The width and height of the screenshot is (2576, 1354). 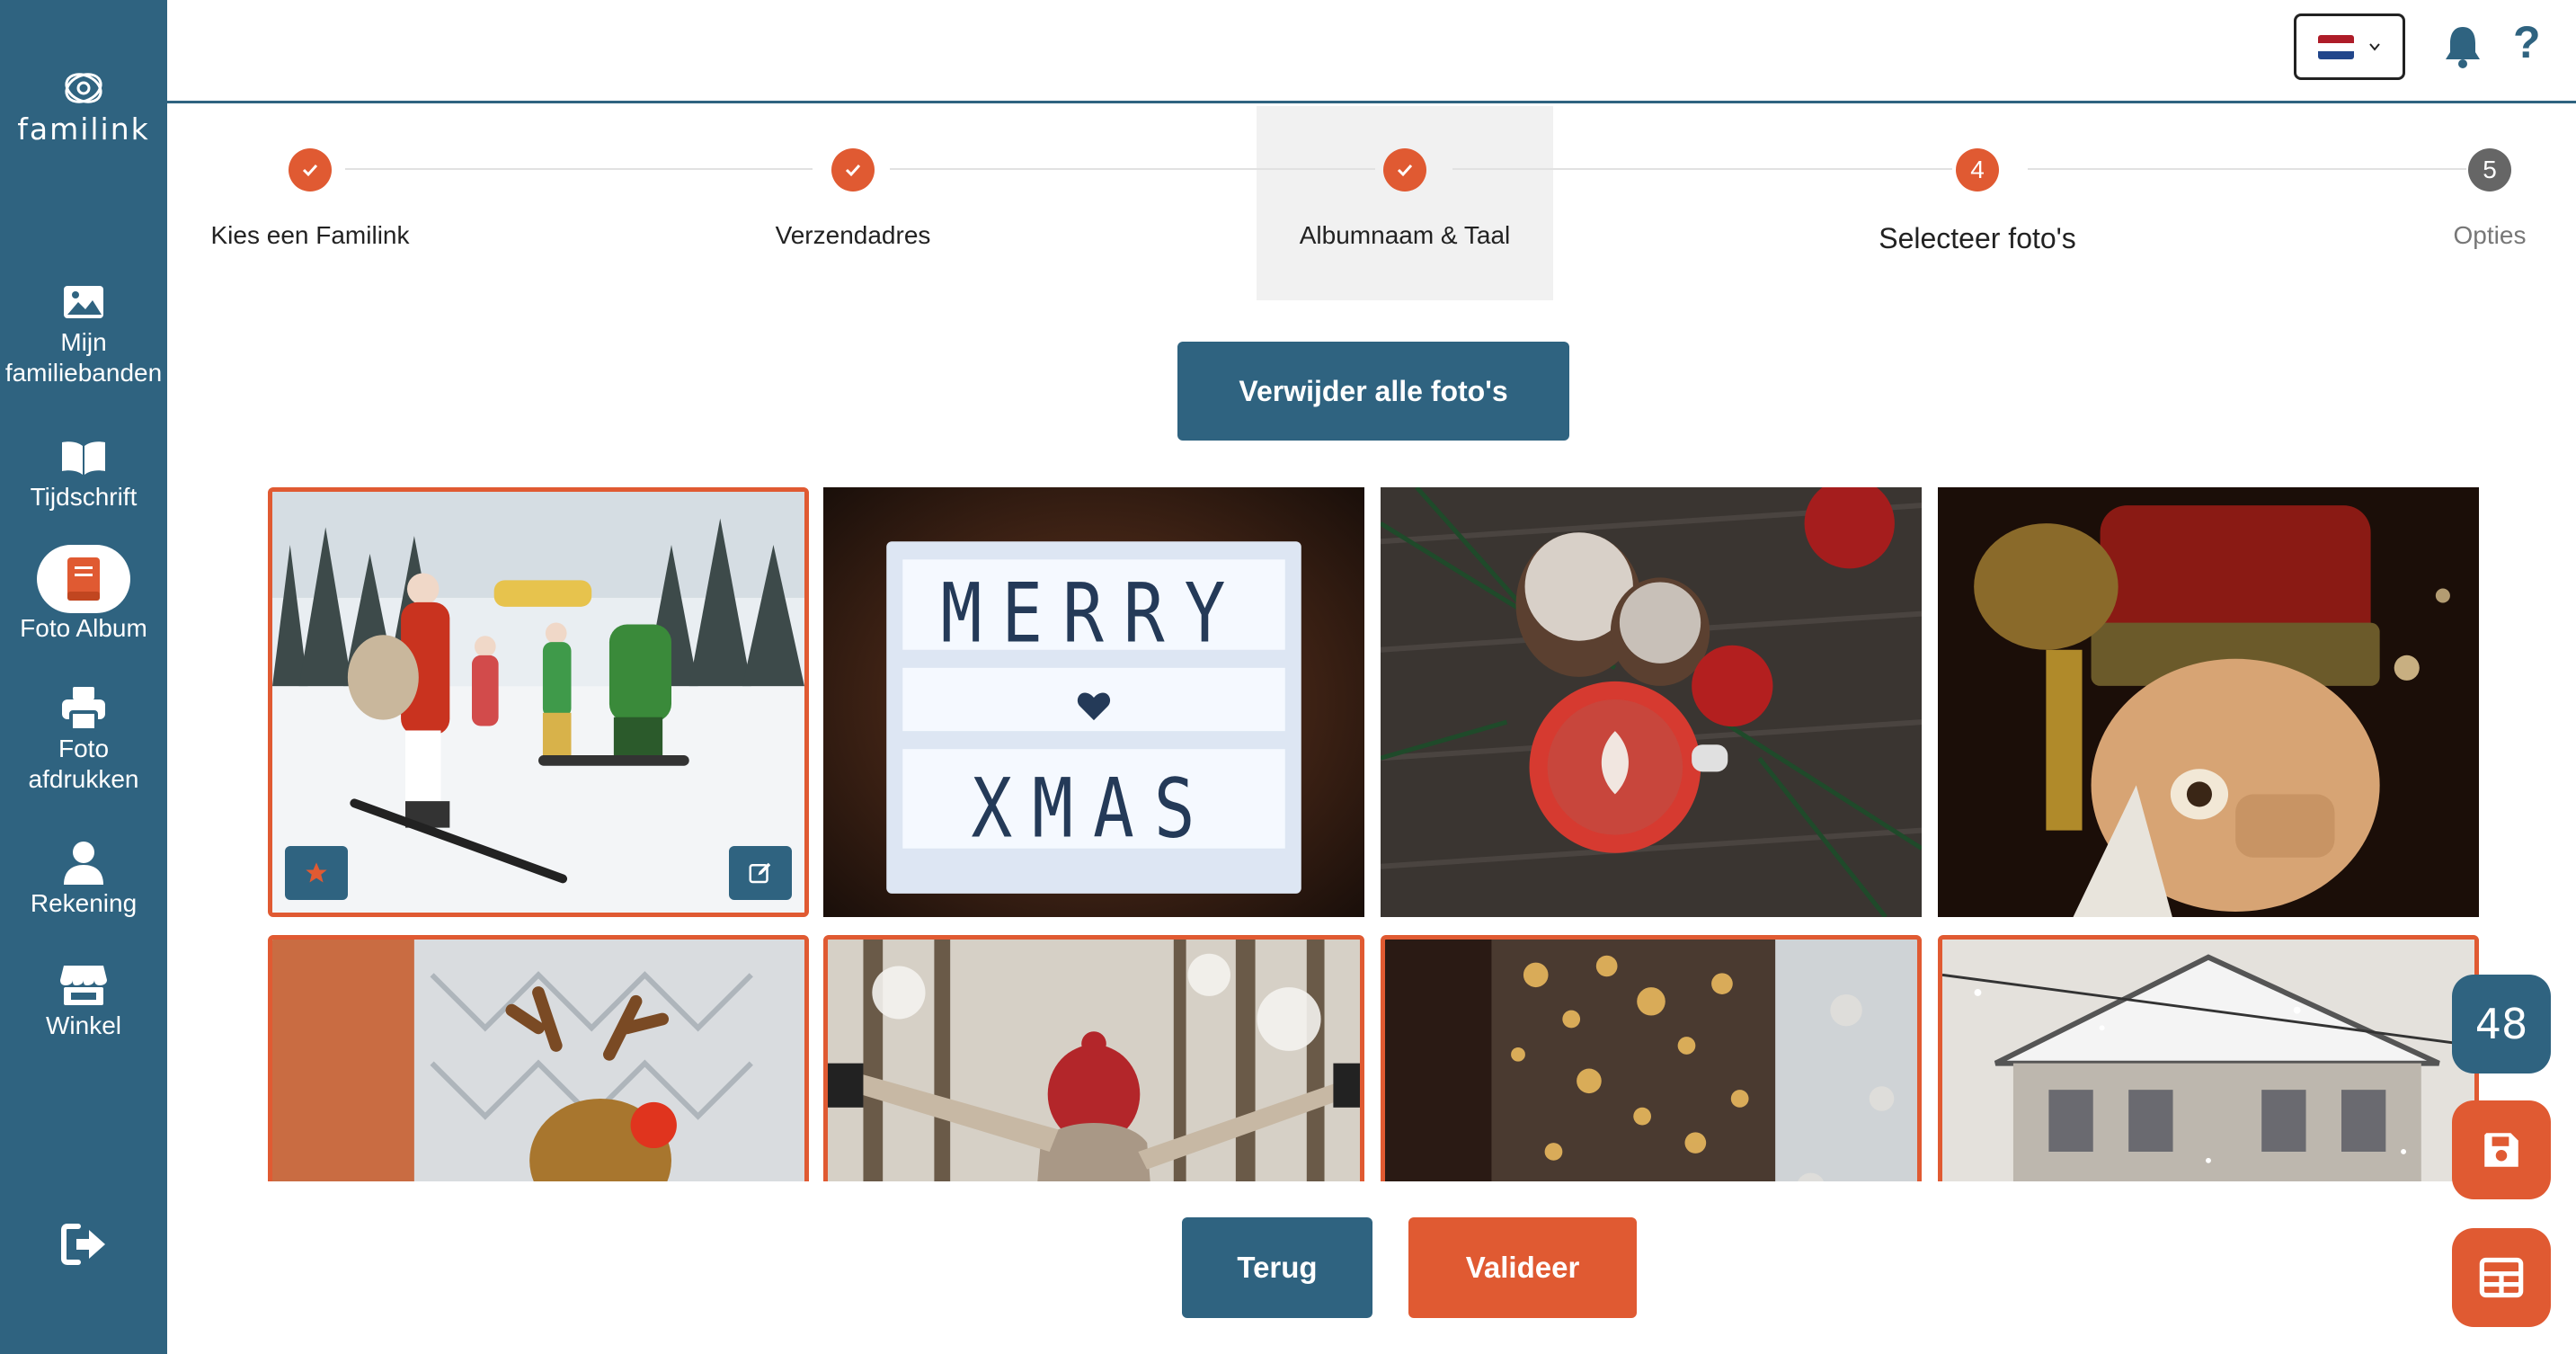 I want to click on book-open-icon, so click(x=83, y=458).